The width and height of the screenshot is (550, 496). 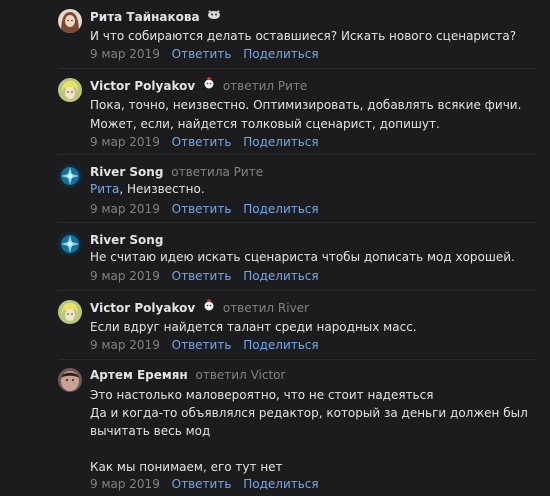 I want to click on comment-text: Рита, Неизвестно., so click(x=315, y=189).